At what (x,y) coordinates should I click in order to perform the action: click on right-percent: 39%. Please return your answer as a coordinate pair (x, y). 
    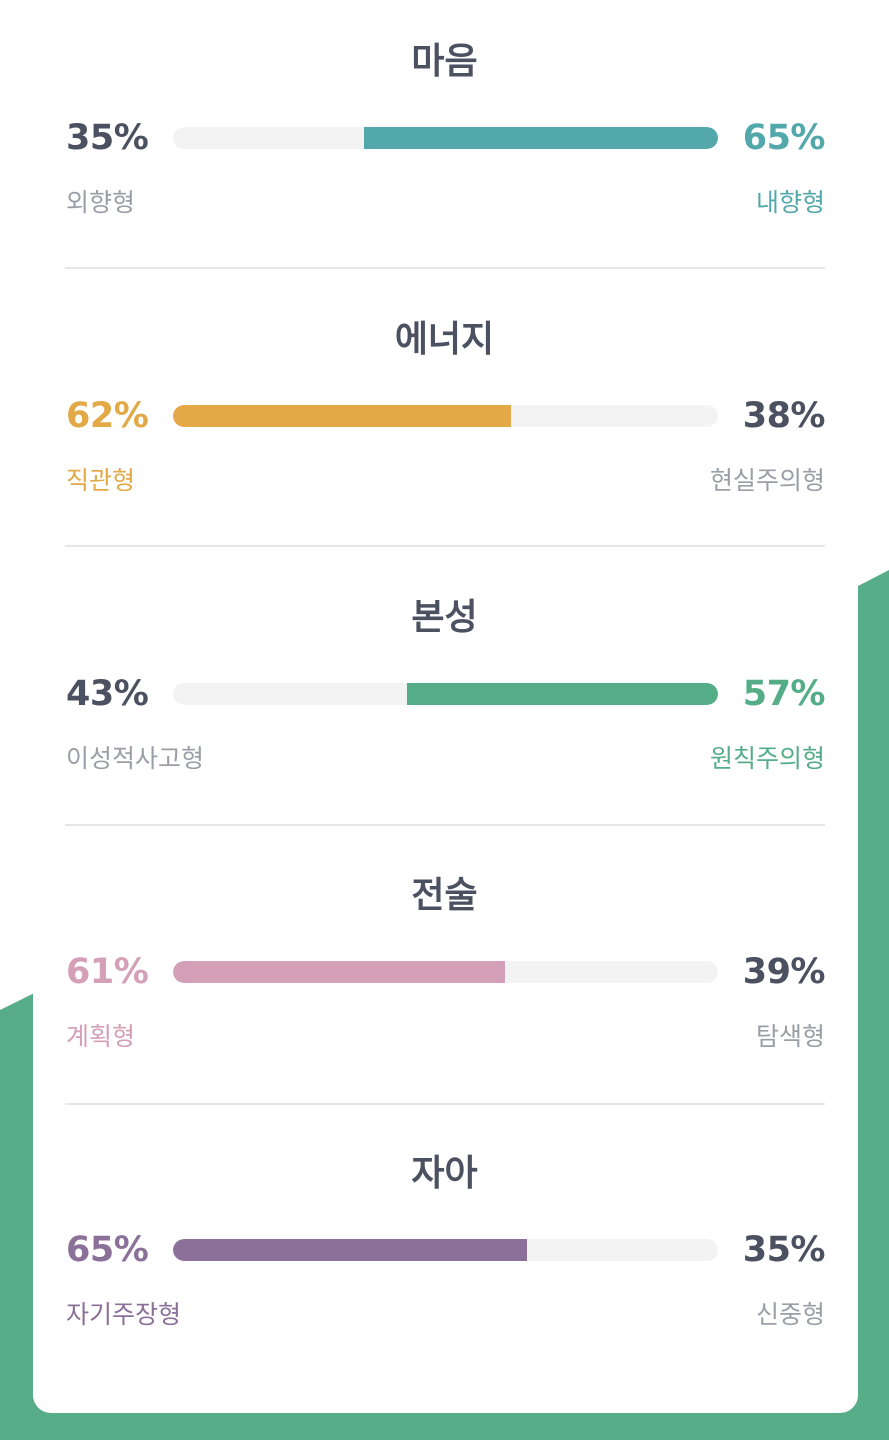
    Looking at the image, I should click on (784, 972).